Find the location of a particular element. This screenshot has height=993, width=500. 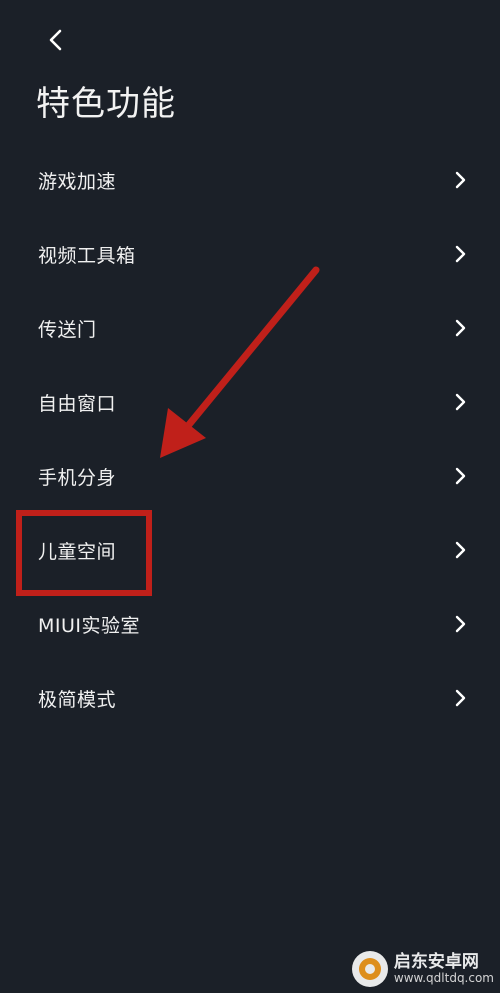

menu-item-label: 手机分身 is located at coordinates (77, 477).